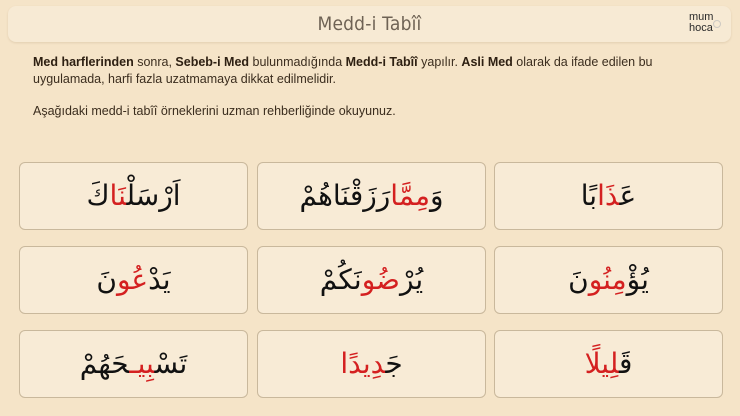 The height and width of the screenshot is (416, 740). I want to click on example-card-3: اَرْسَلْنَاكَ, so click(133, 196).